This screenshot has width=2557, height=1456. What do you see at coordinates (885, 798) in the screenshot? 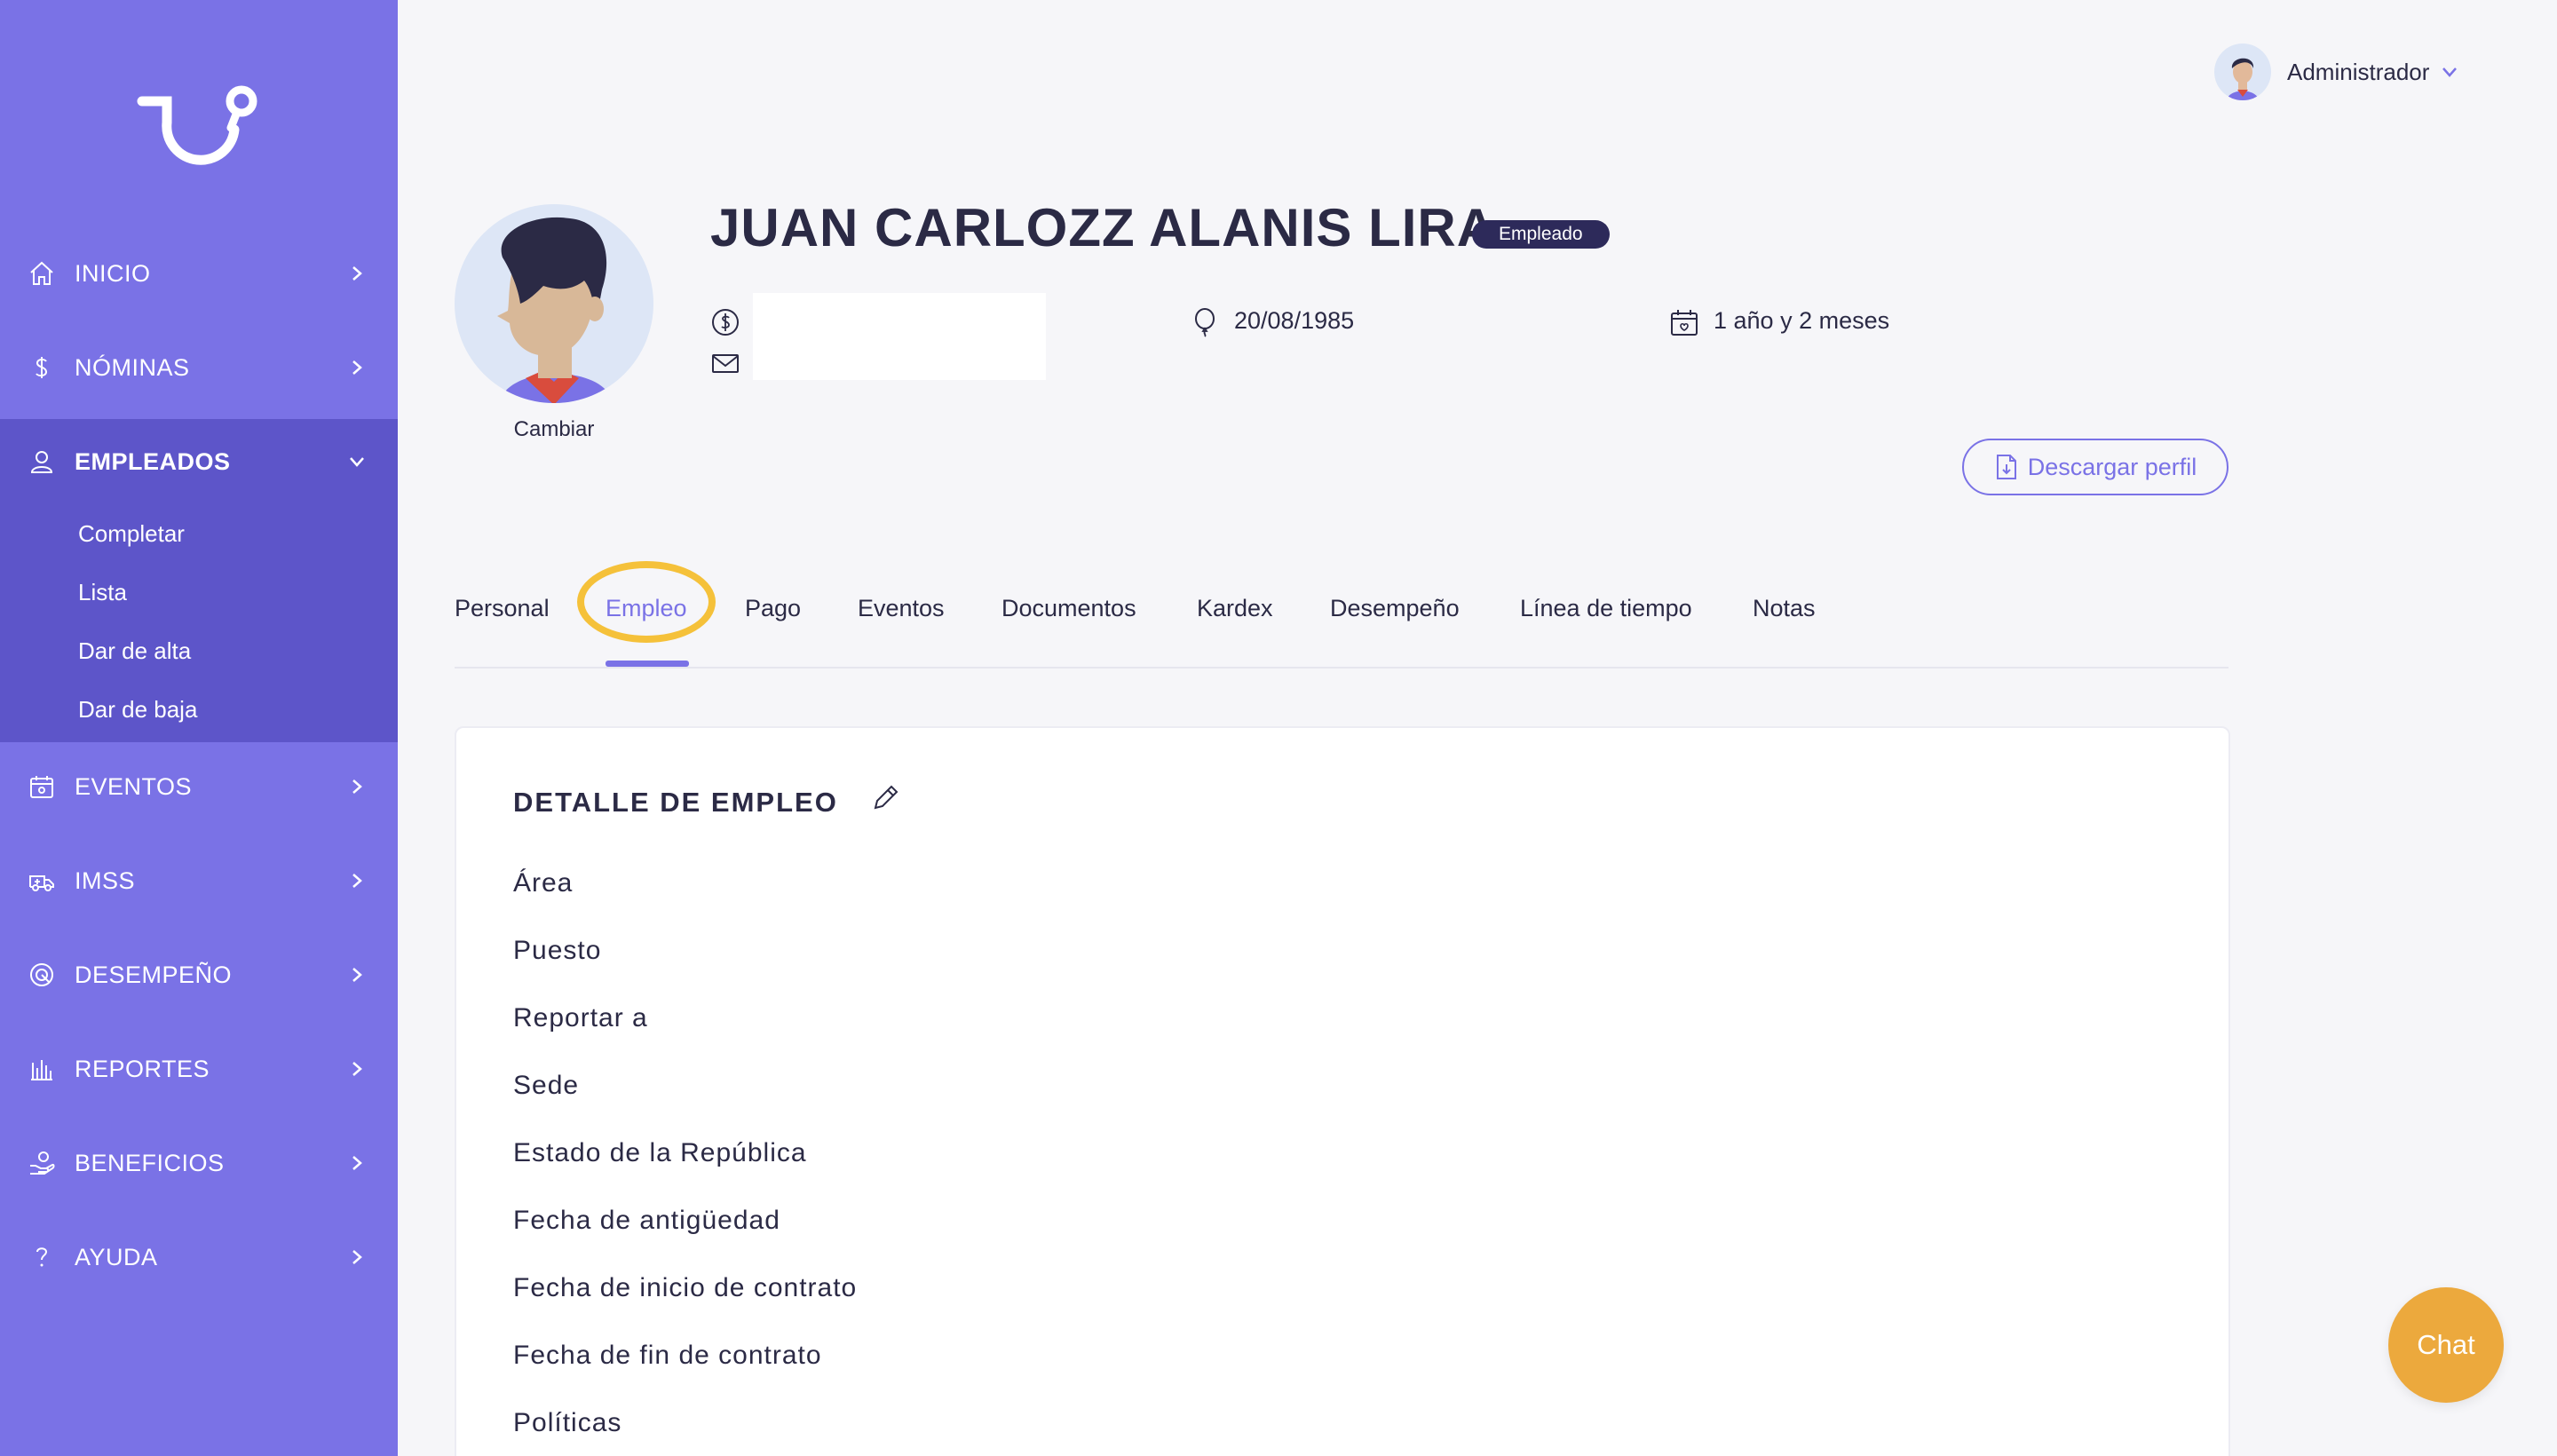
I see `pencil-icon` at bounding box center [885, 798].